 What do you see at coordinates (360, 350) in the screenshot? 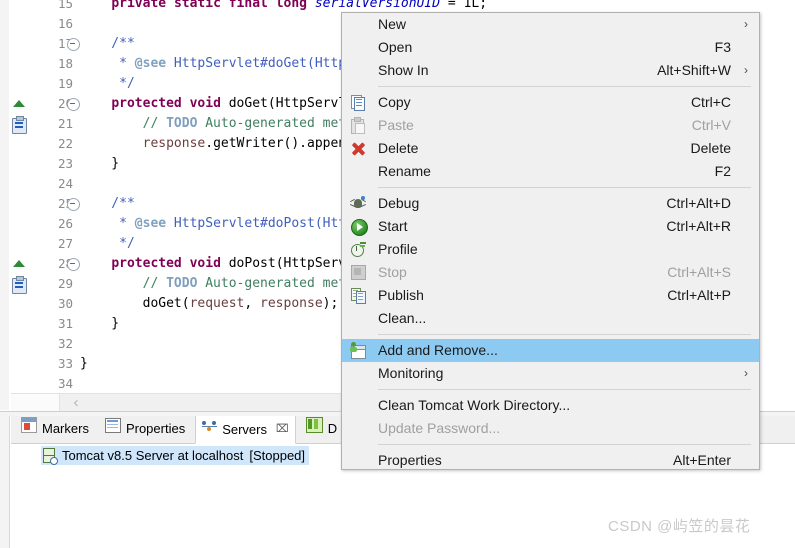
I see `add-remove-icon` at bounding box center [360, 350].